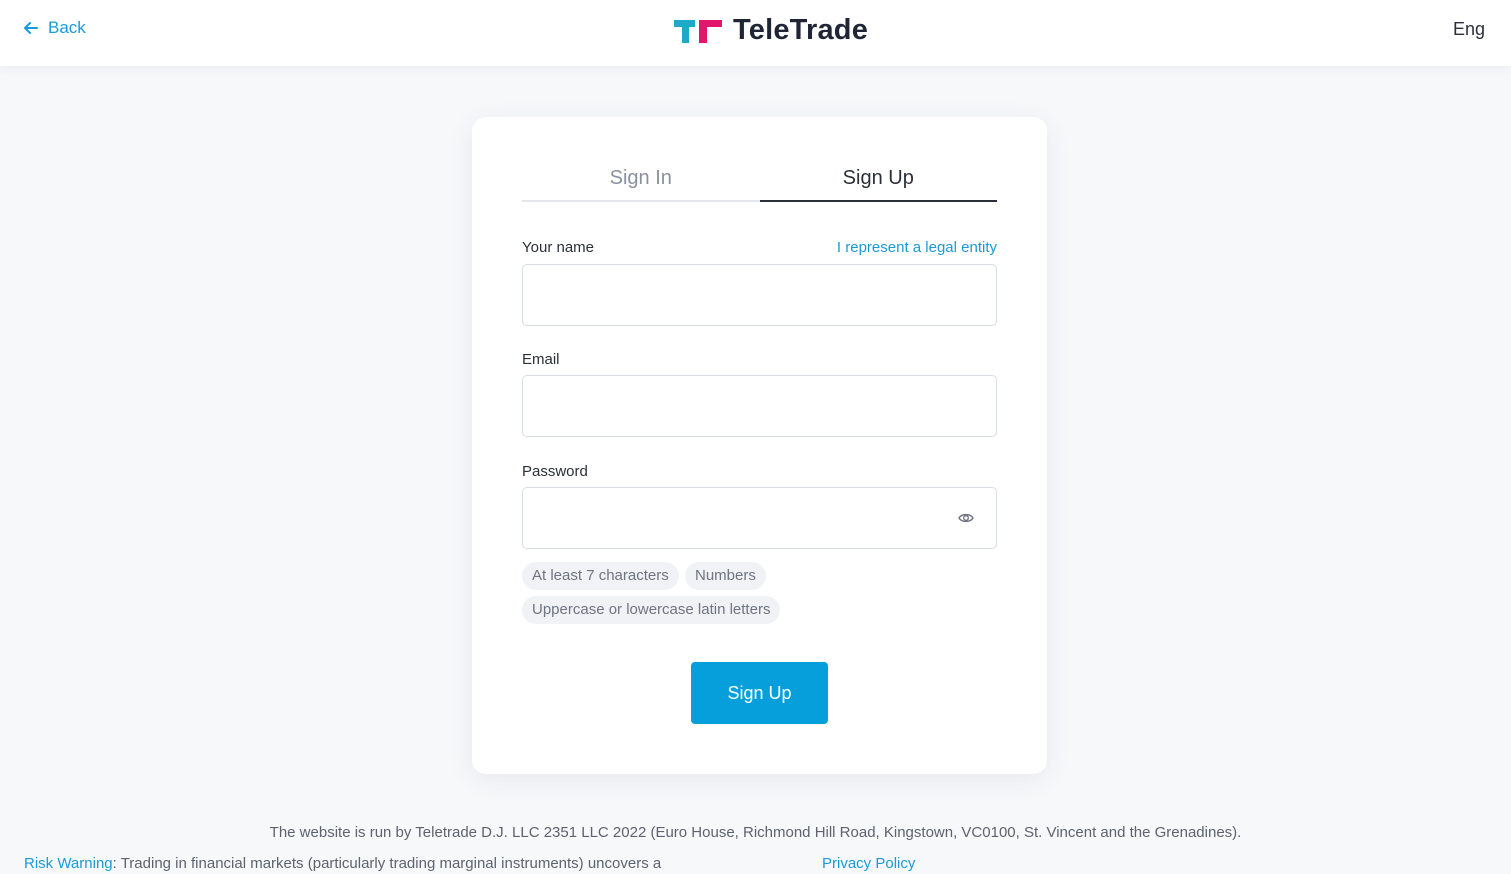 The width and height of the screenshot is (1511, 874). Describe the element at coordinates (1469, 29) in the screenshot. I see `language-selector: Eng` at that location.